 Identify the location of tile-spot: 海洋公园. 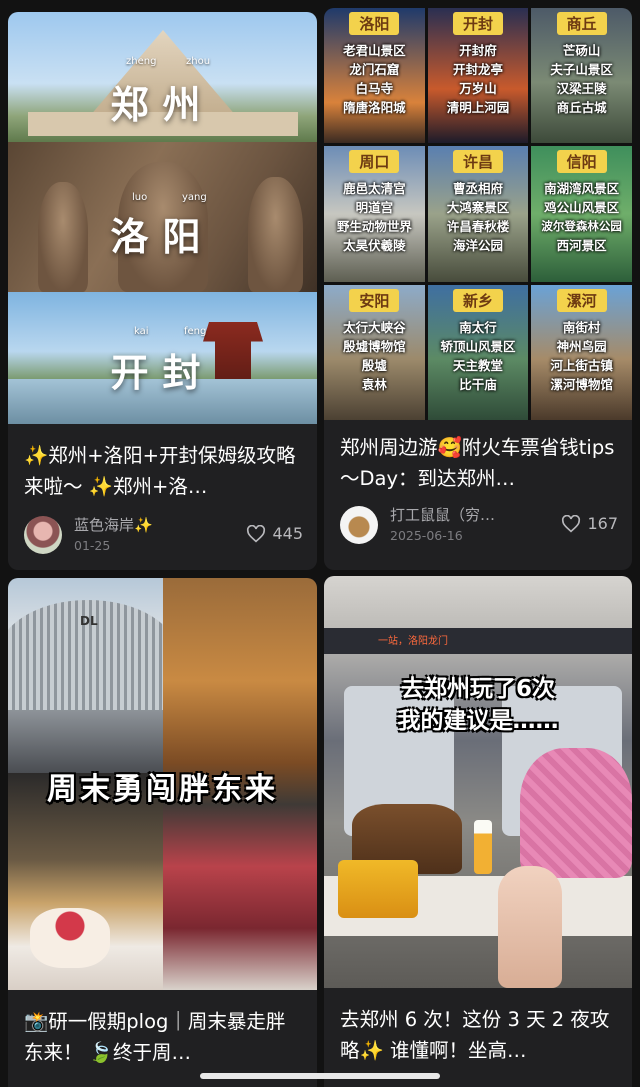
(477, 246).